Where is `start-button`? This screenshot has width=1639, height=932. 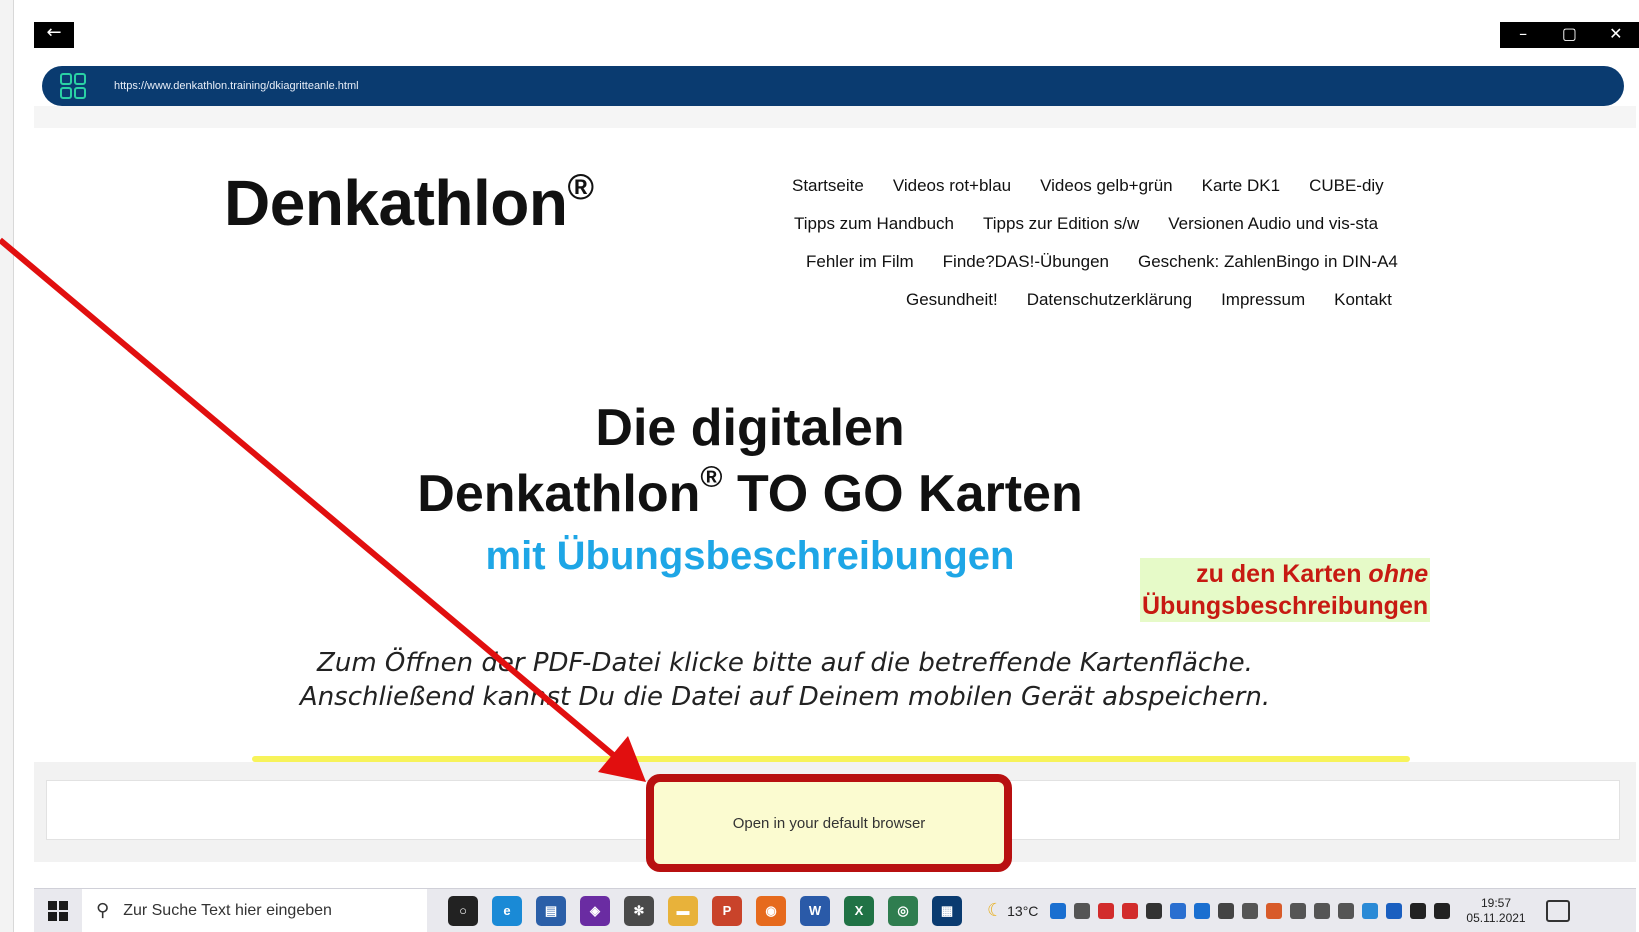
start-button is located at coordinates (58, 910).